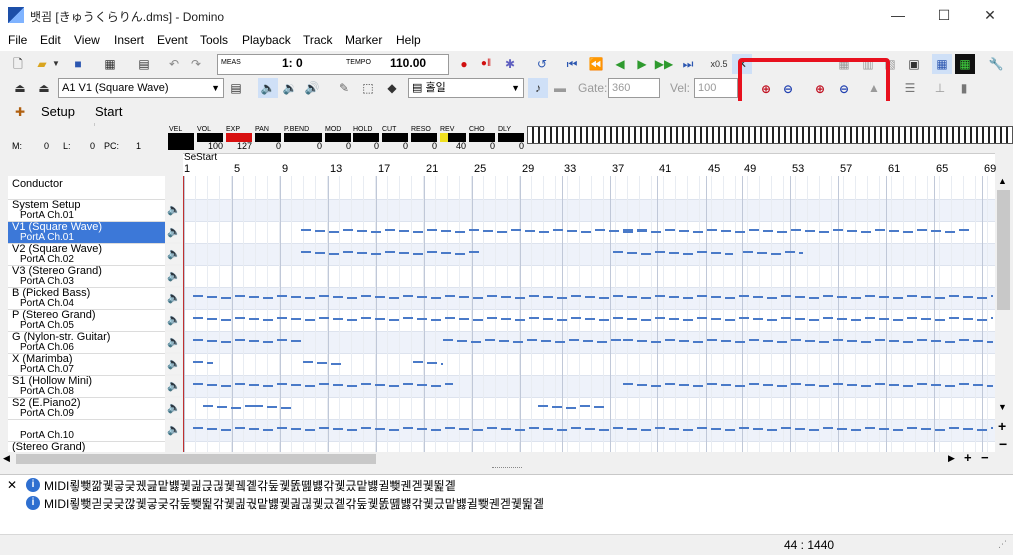  What do you see at coordinates (964, 88) in the screenshot?
I see `book-icon: ▮` at bounding box center [964, 88].